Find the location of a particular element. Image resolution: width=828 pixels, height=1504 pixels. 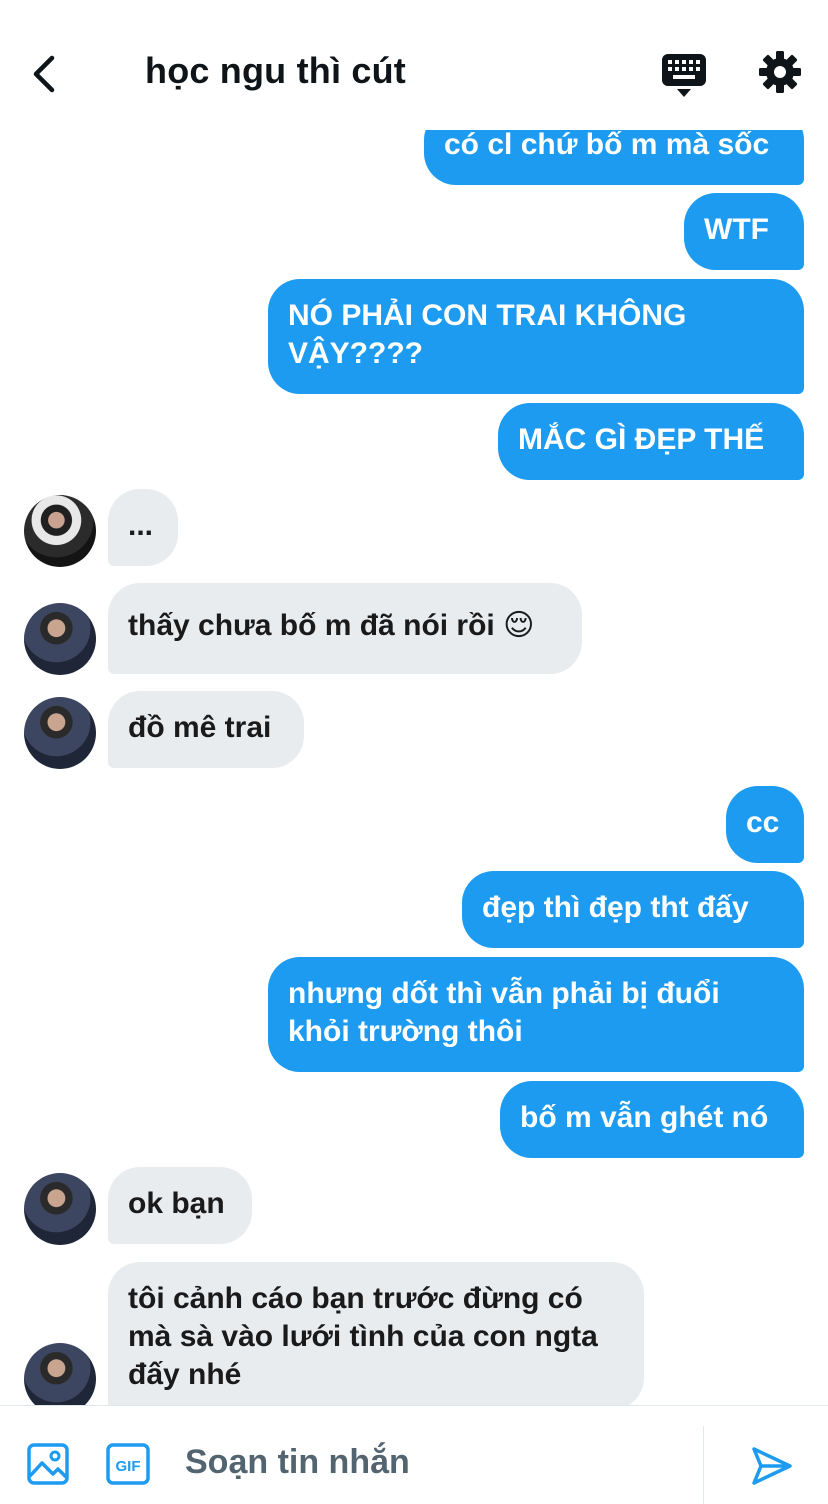

message-bubble: MẮC GÌ ĐẸP THẾ is located at coordinates (651, 441).